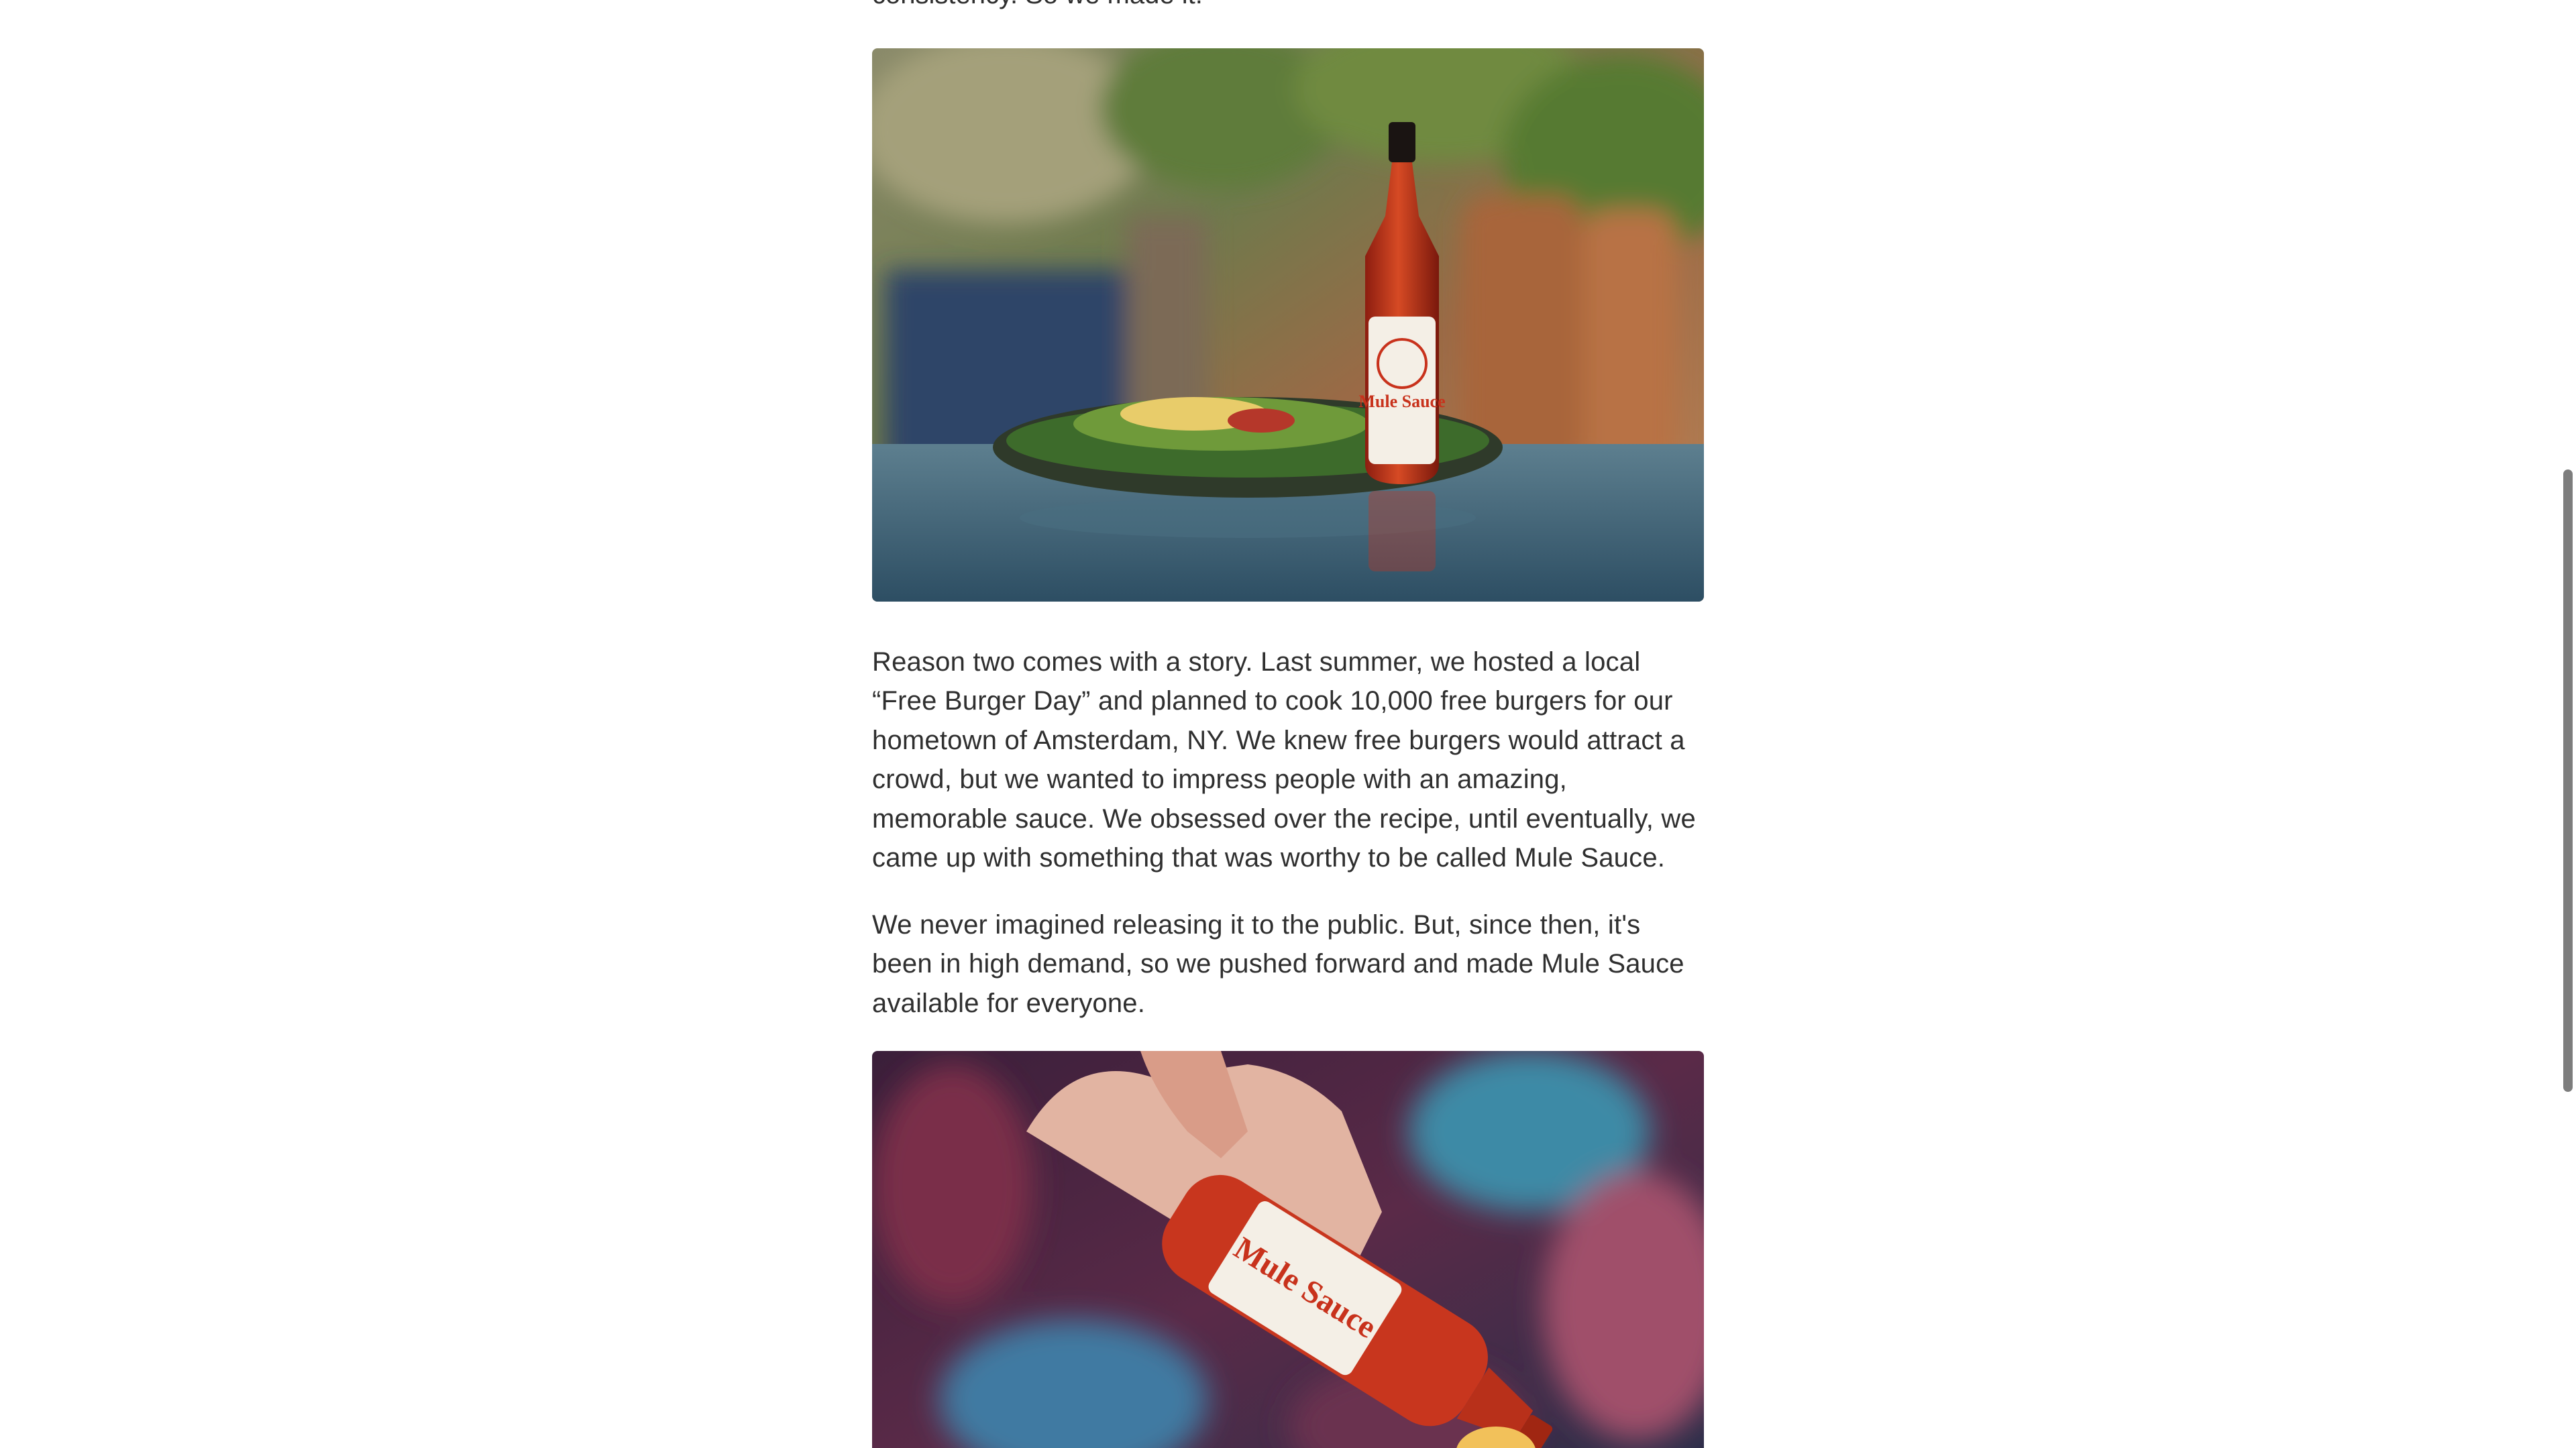 The width and height of the screenshot is (2576, 1448). What do you see at coordinates (1288, 7) in the screenshot?
I see `paragraph-cutoff: consistency. So we made it.` at bounding box center [1288, 7].